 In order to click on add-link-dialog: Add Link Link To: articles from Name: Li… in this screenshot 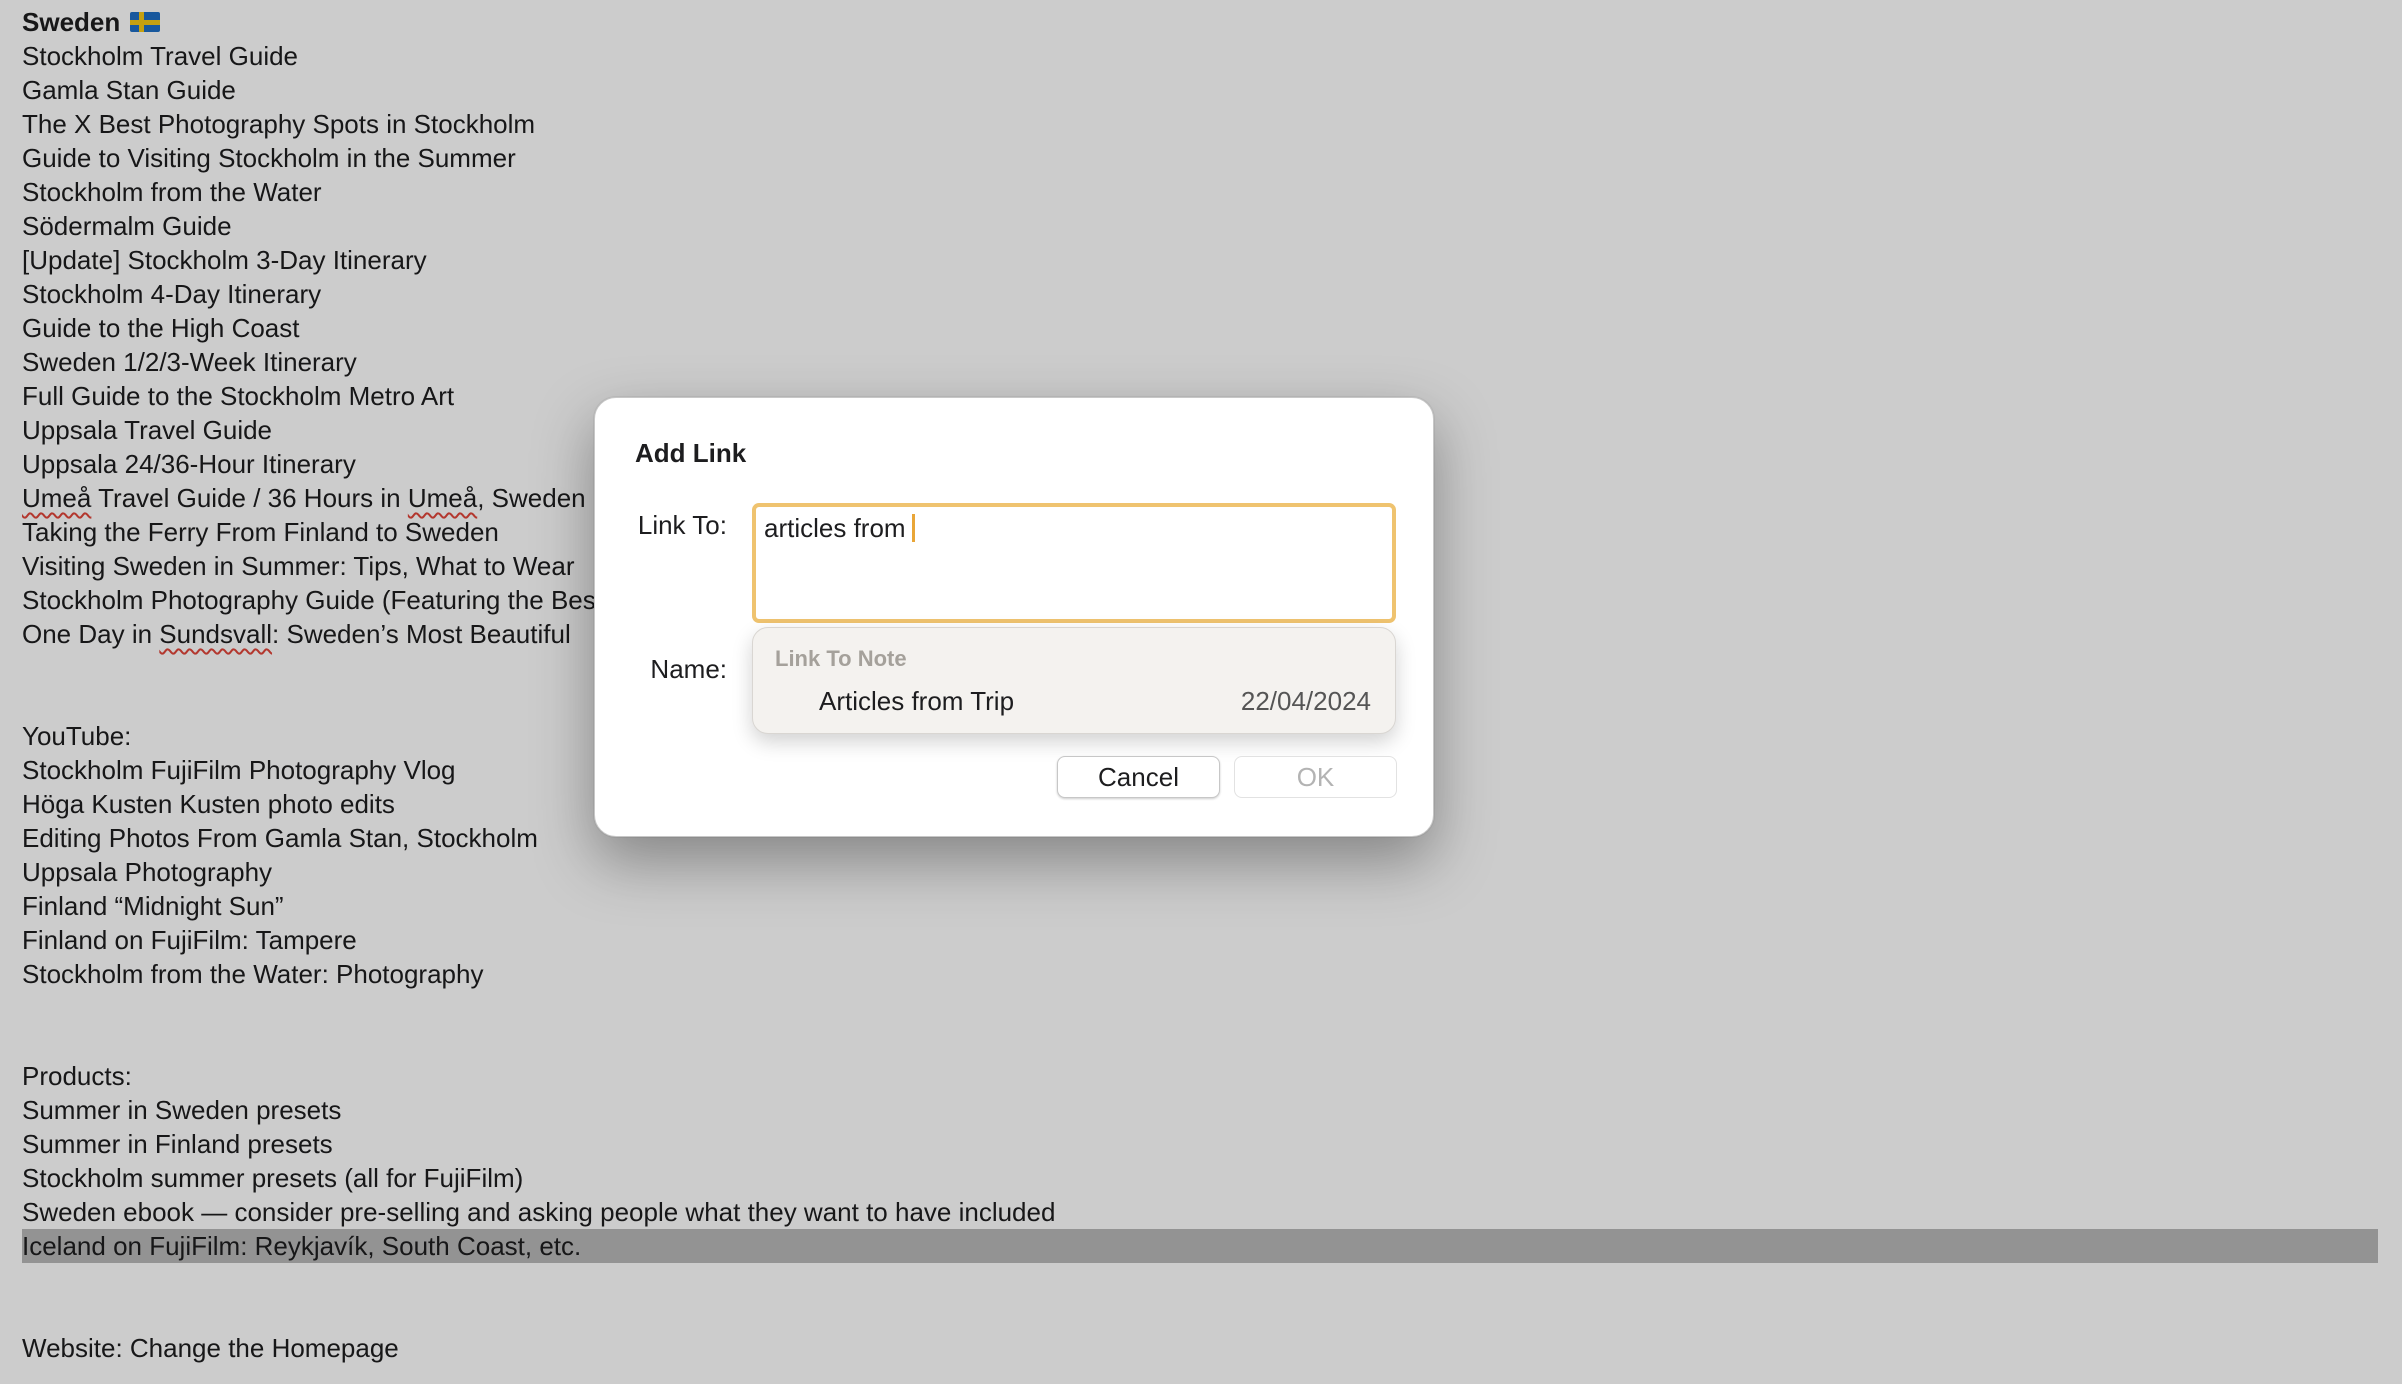, I will do `click(1014, 617)`.